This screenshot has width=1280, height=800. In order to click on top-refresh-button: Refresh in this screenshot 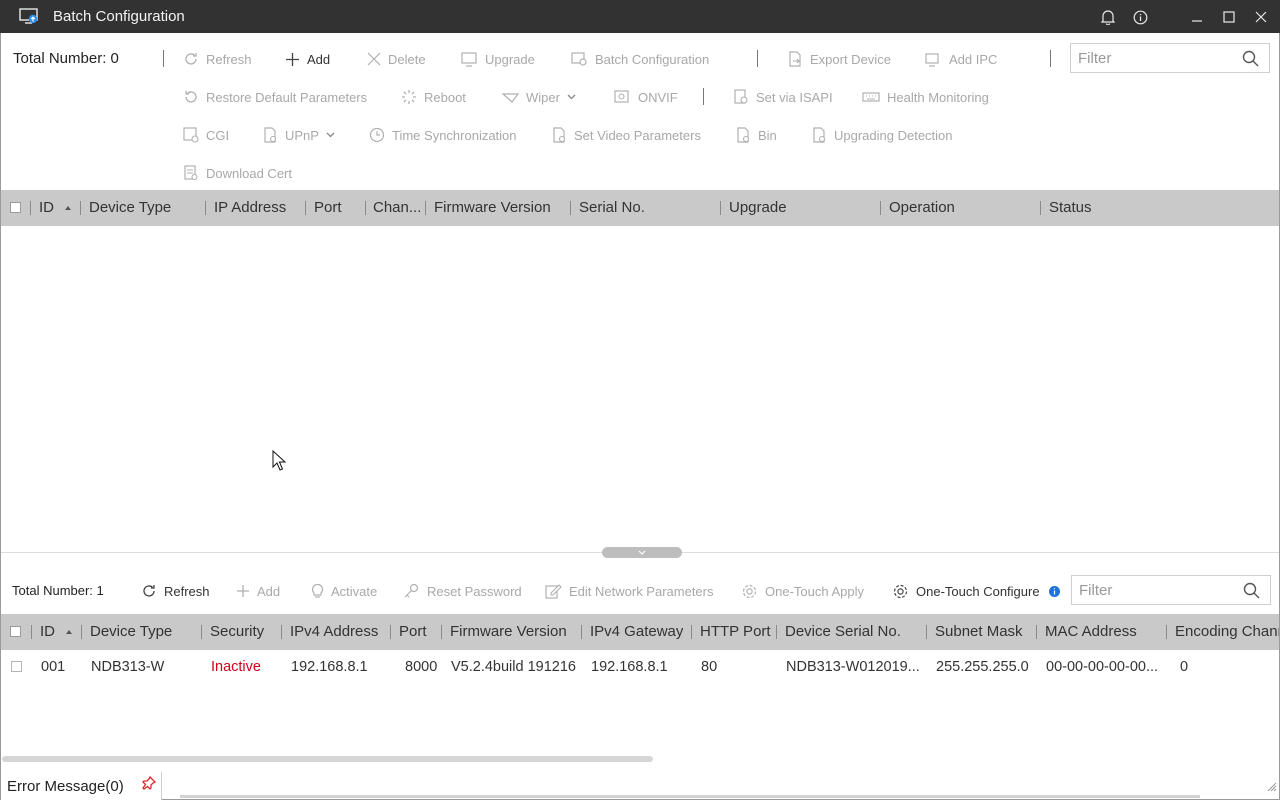, I will do `click(217, 59)`.